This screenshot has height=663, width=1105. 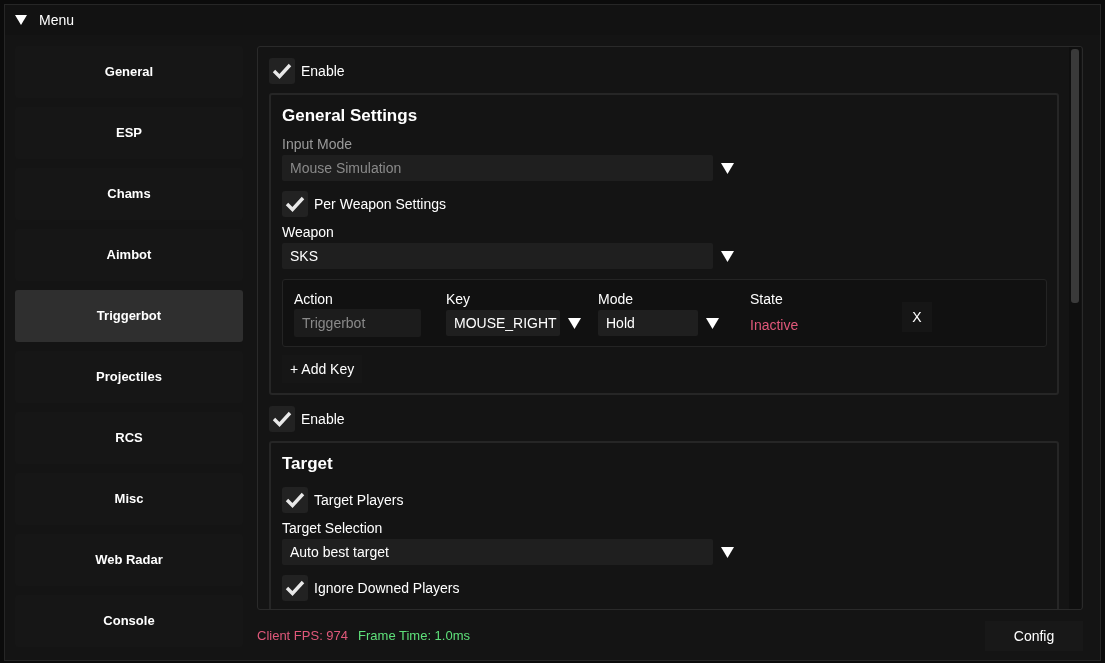 I want to click on column-header: Key, so click(x=459, y=299).